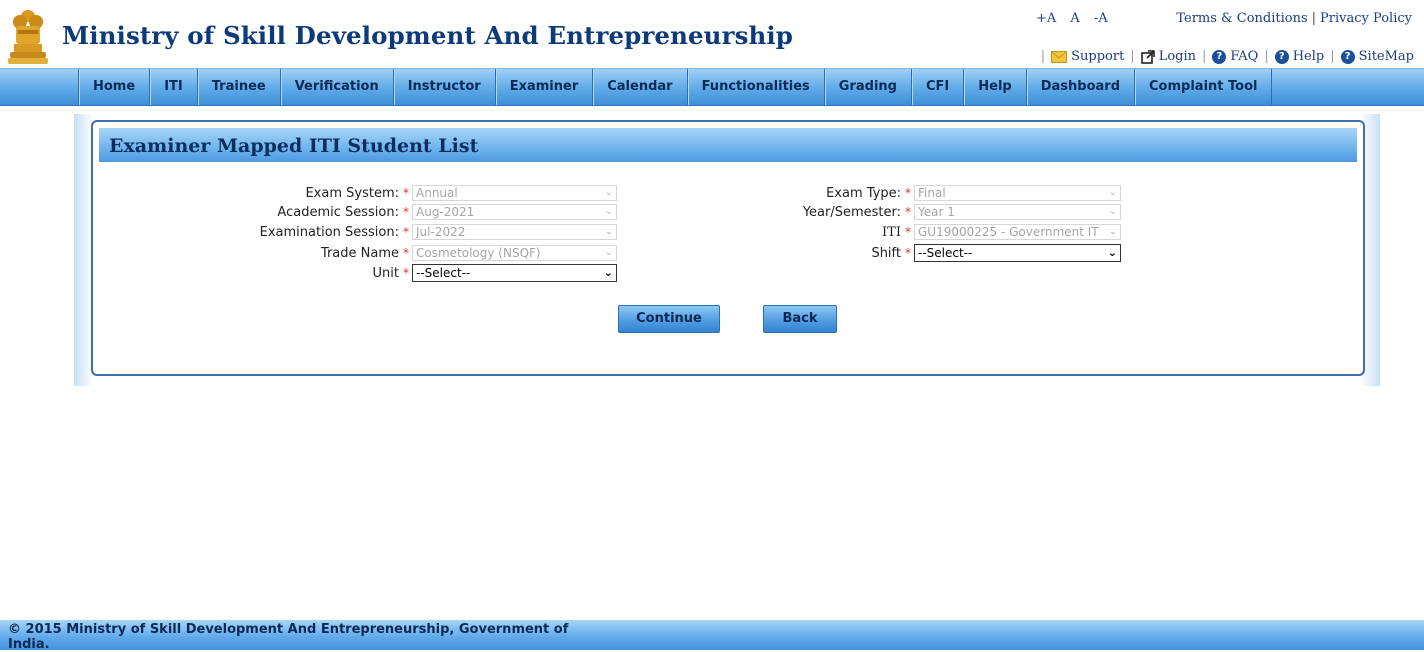 The width and height of the screenshot is (1424, 652). What do you see at coordinates (1204, 87) in the screenshot?
I see `nav-complaint-tool: Complaint Tool` at bounding box center [1204, 87].